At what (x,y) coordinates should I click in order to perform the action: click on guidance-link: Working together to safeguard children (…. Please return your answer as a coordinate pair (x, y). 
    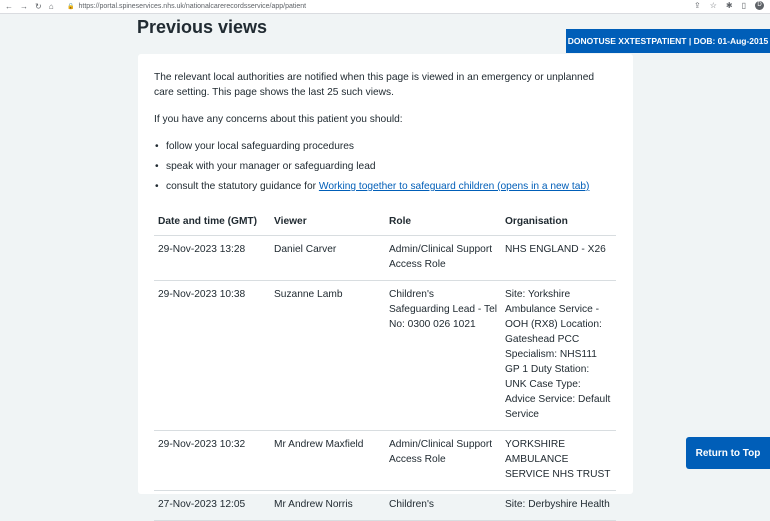
    Looking at the image, I should click on (454, 186).